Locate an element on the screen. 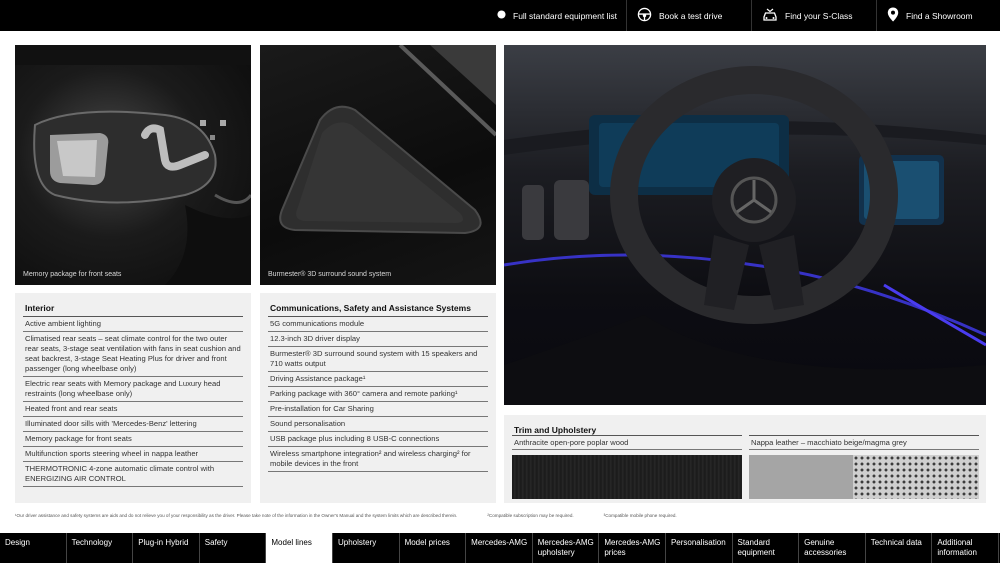 This screenshot has width=1000, height=563. speaker-illustration is located at coordinates (387, 140).